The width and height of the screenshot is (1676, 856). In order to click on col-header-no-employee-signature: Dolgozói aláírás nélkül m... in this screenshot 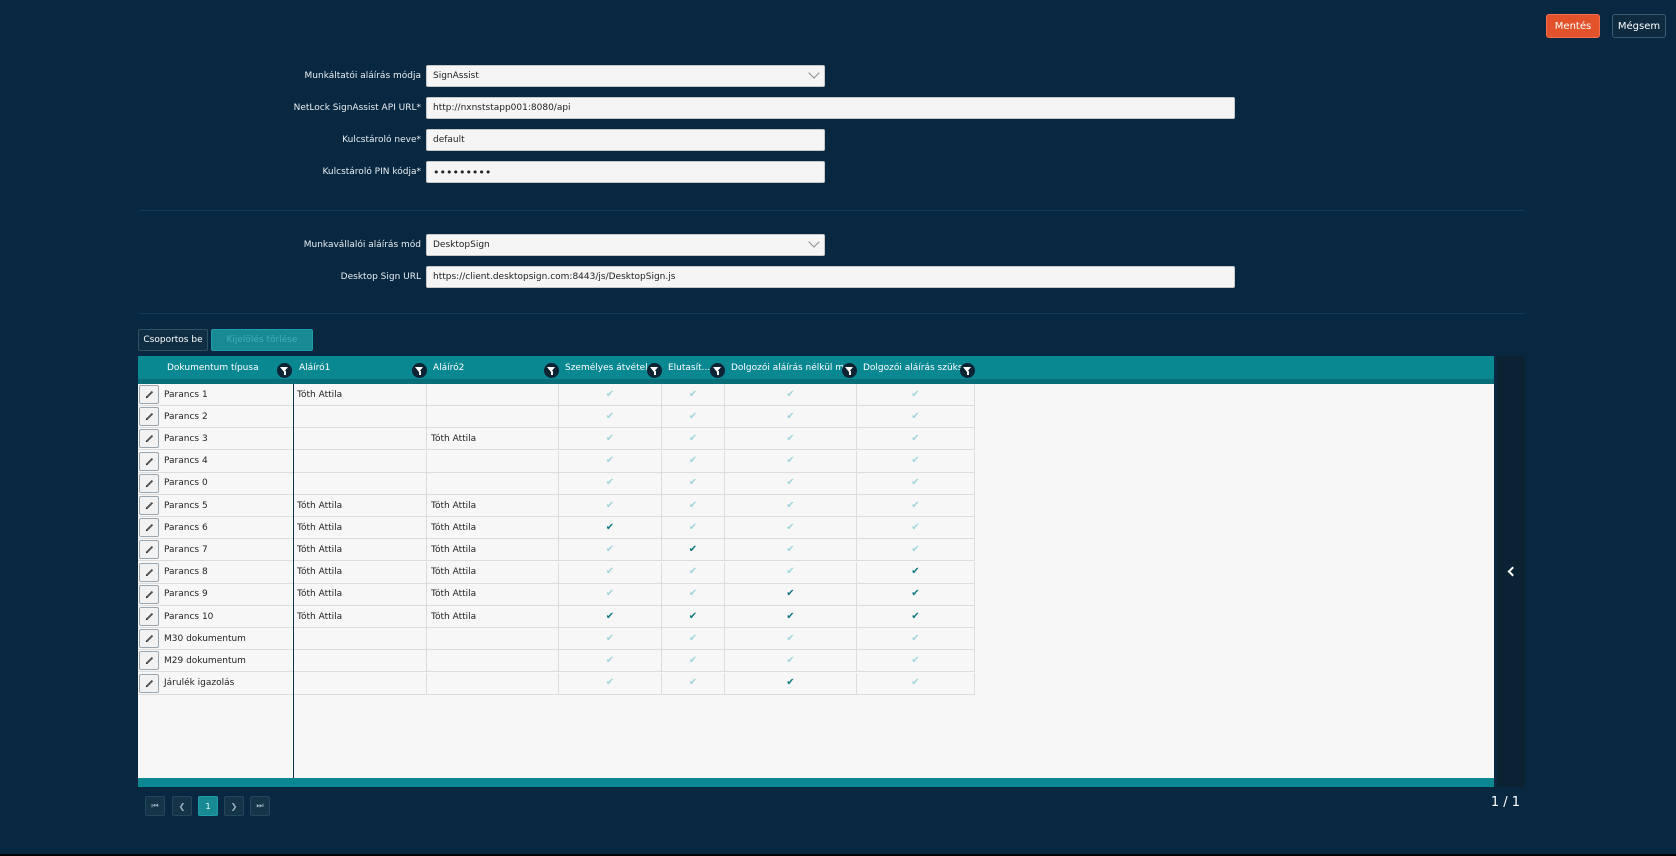, I will do `click(791, 367)`.